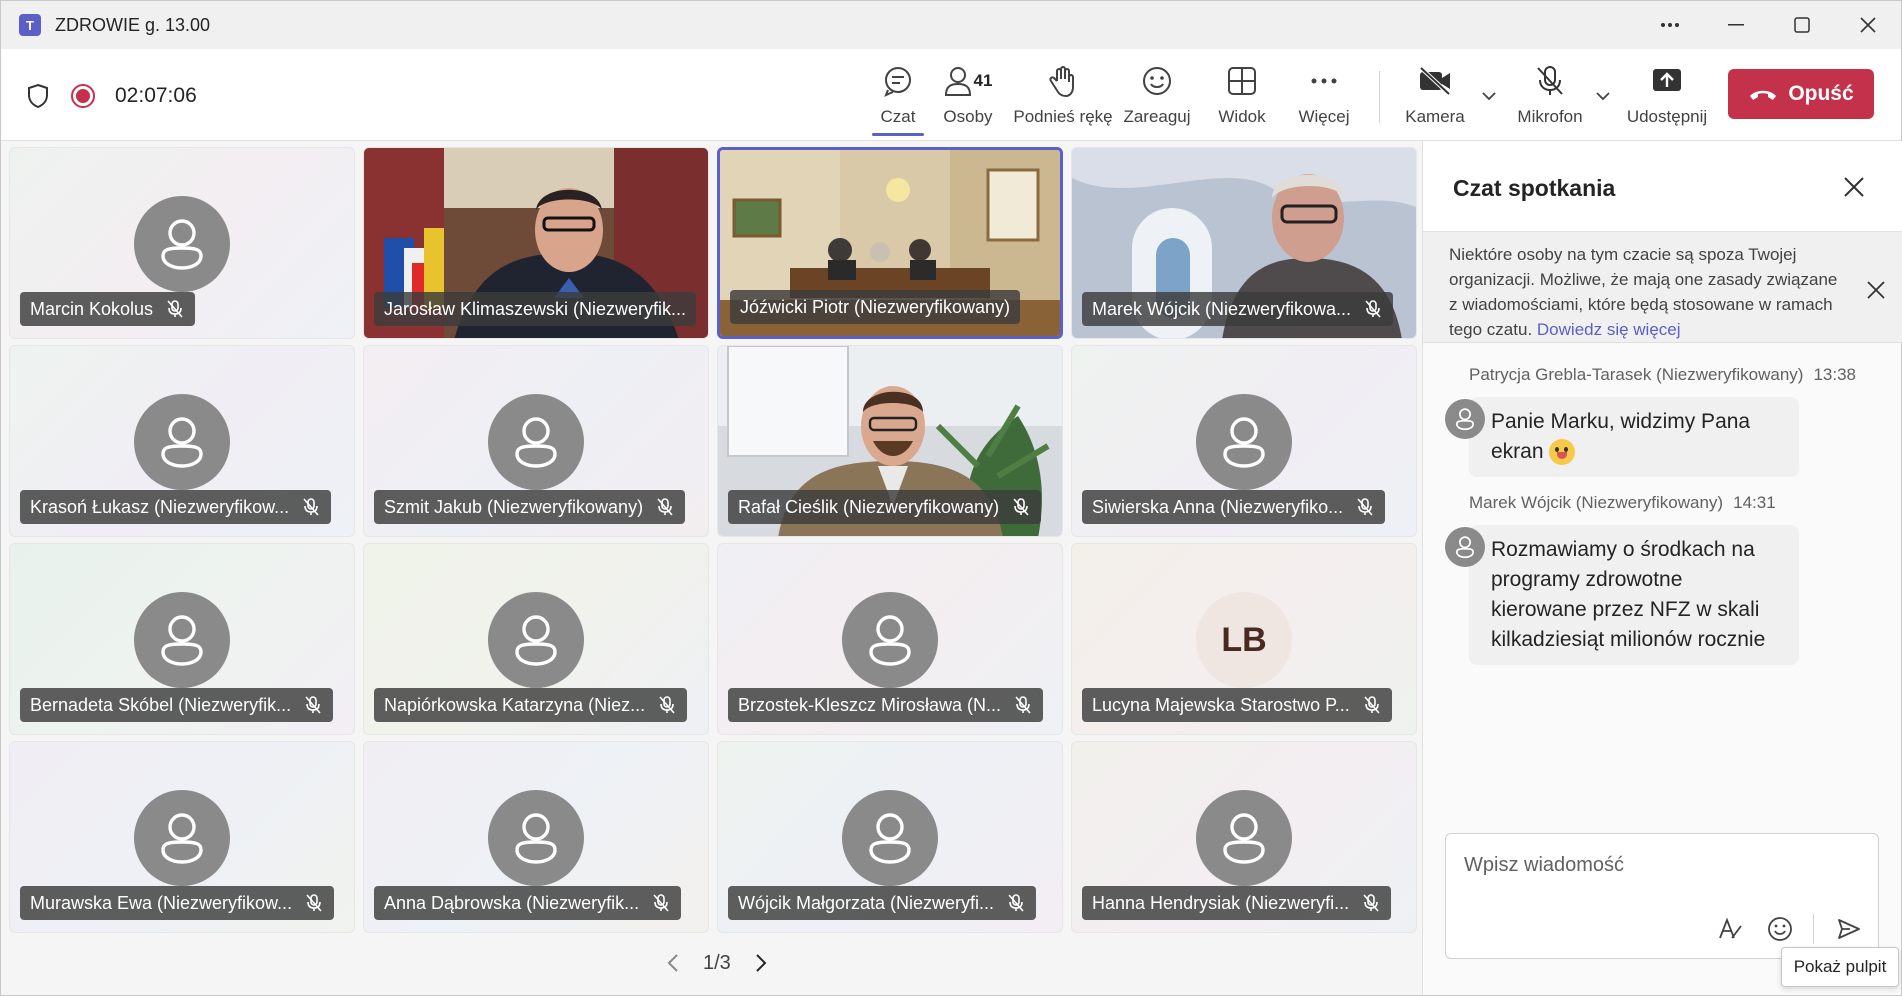 The width and height of the screenshot is (1902, 996). I want to click on dismiss-icon, so click(1876, 290).